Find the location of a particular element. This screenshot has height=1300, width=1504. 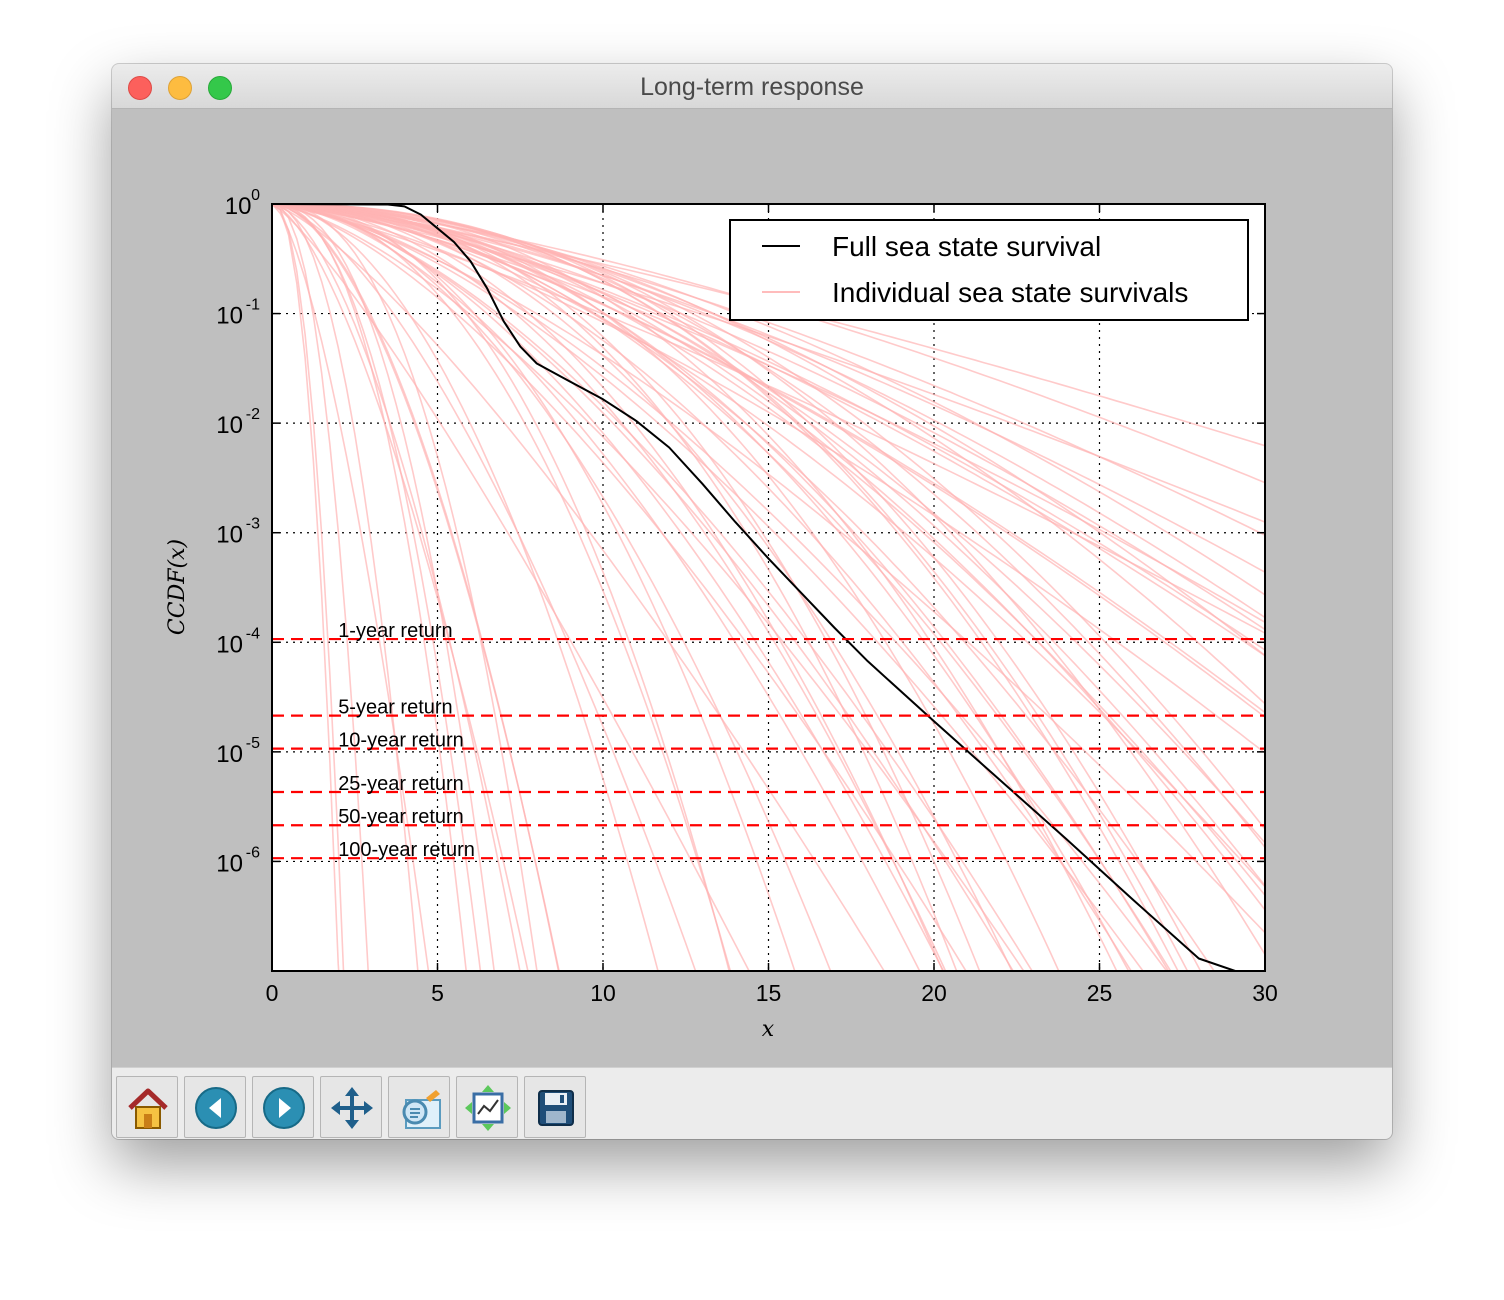

subplots-icon is located at coordinates (488, 1108).